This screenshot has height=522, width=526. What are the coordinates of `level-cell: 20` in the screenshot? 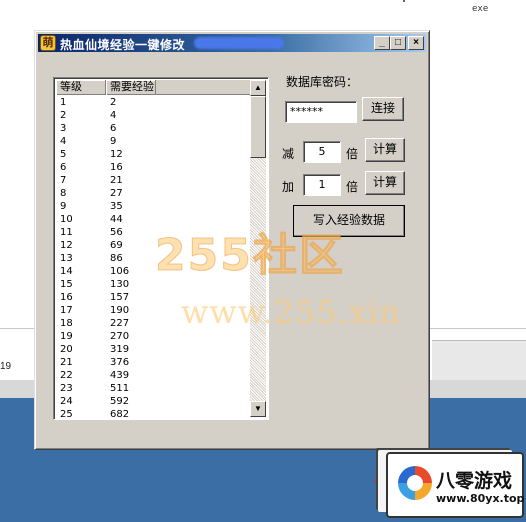 It's located at (66, 349).